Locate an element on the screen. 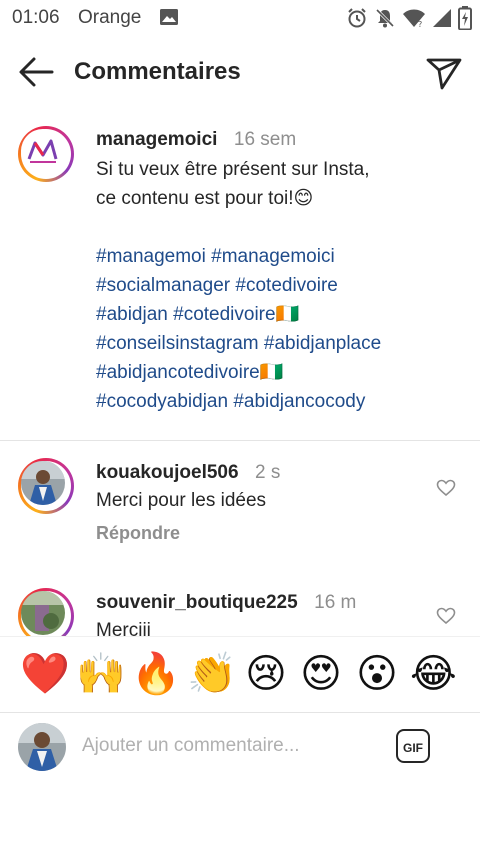  emoji-heart-eyes-button: 😍 is located at coordinates (321, 674).